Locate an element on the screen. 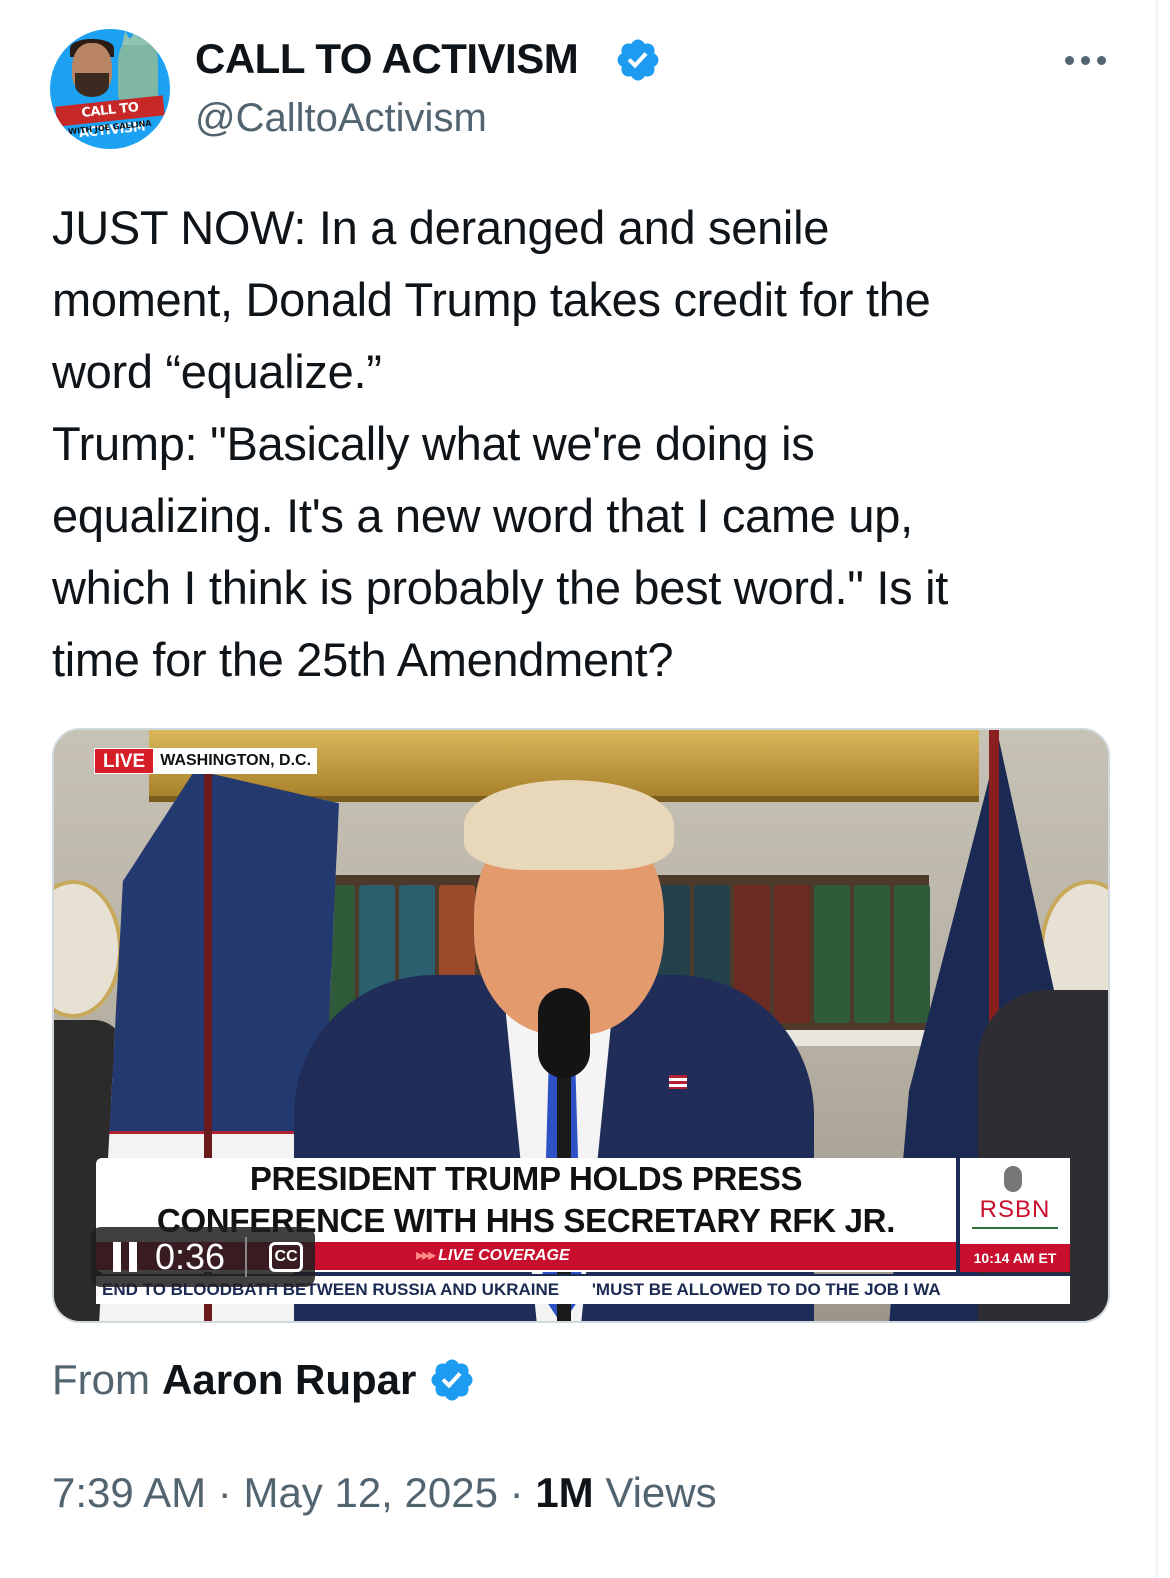 Image resolution: width=1170 pixels, height=1578 pixels. from-label: From is located at coordinates (101, 1379).